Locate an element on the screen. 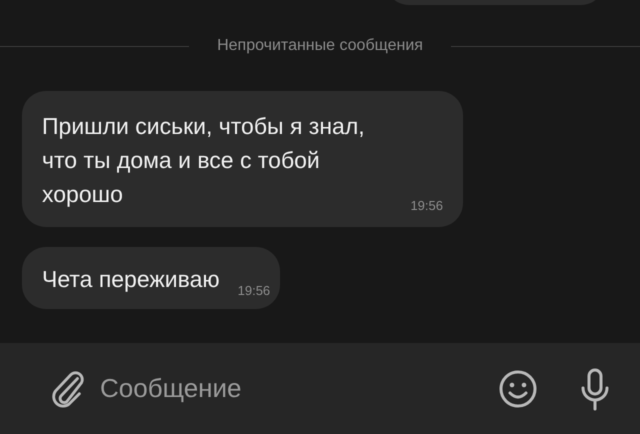  message-text: Чета переживаю is located at coordinates (131, 279).